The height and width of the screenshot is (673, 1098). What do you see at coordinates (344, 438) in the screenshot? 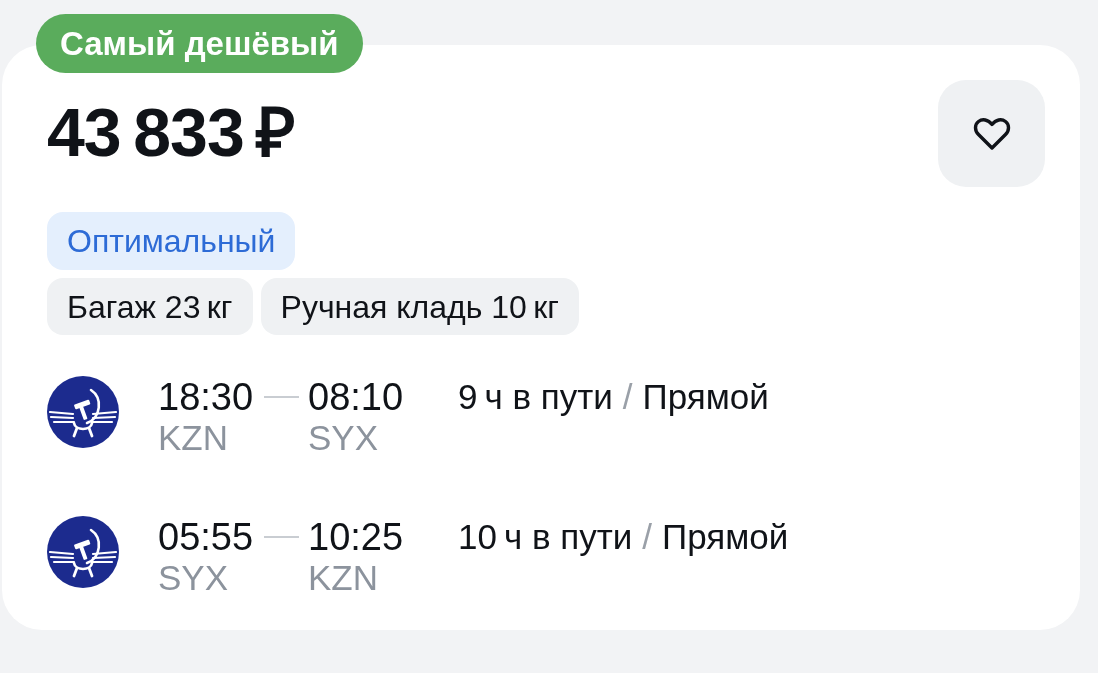
I see `arrival-airport-code: SYX` at bounding box center [344, 438].